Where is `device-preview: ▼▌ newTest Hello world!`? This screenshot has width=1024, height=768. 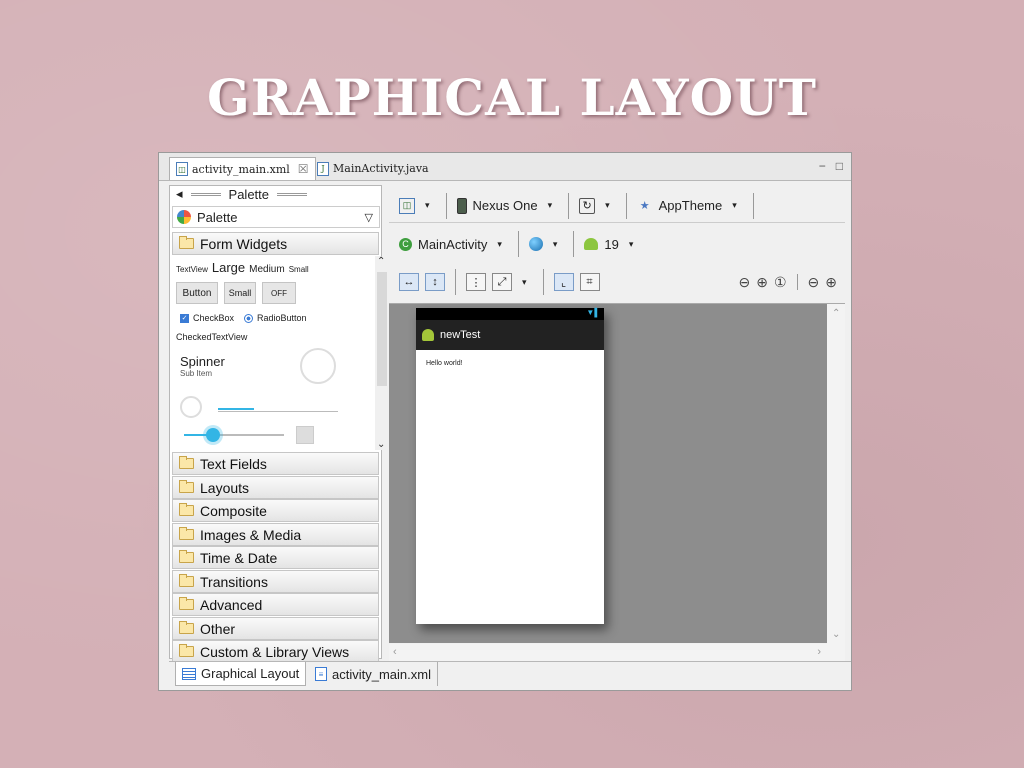 device-preview: ▼▌ newTest Hello world! is located at coordinates (510, 466).